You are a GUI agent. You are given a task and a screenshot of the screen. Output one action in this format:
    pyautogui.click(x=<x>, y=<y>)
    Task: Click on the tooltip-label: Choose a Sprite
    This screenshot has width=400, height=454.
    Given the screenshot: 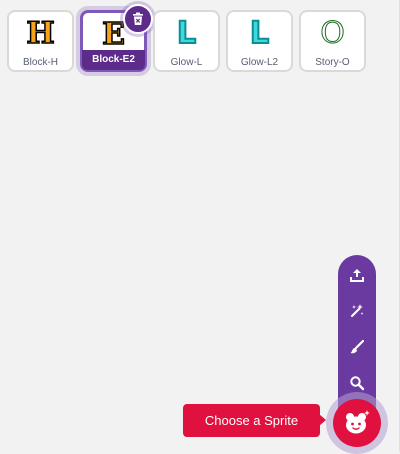 What is the action you would take?
    pyautogui.click(x=251, y=420)
    